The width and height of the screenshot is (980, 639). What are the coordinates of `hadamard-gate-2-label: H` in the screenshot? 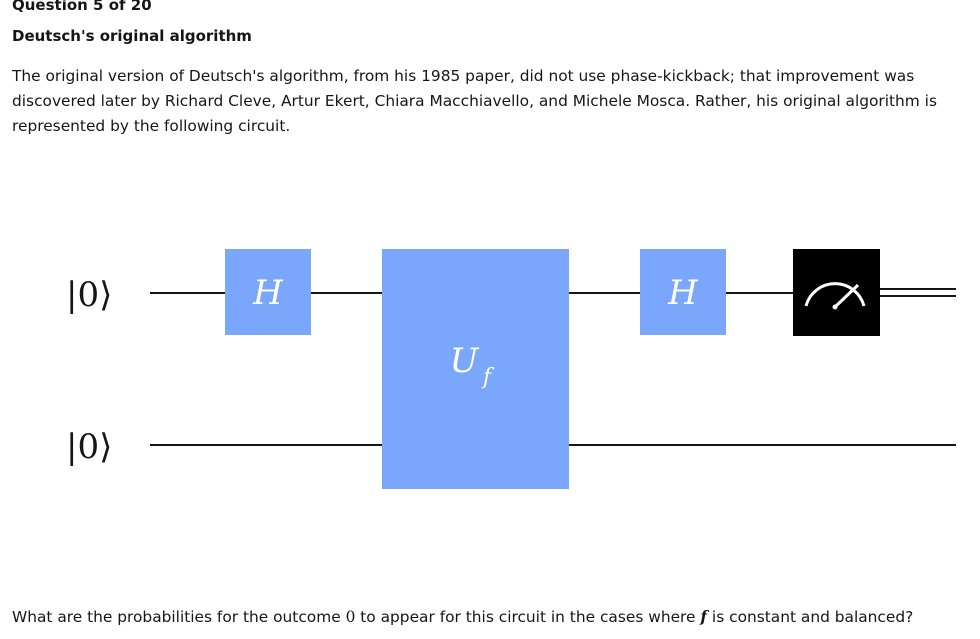 It's located at (683, 293).